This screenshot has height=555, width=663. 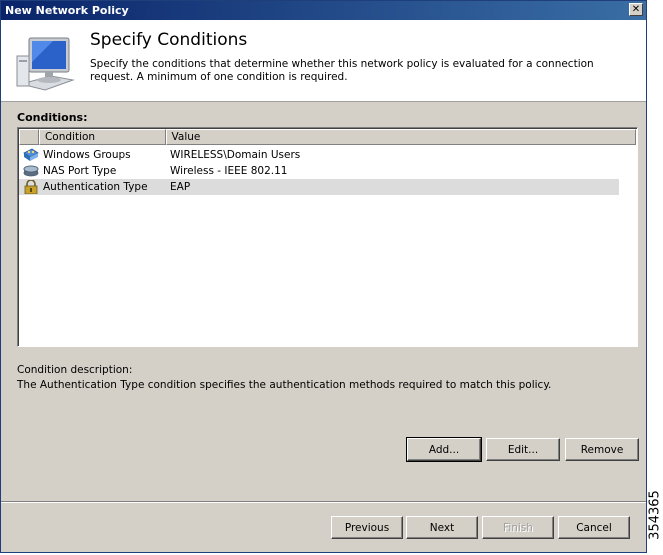 What do you see at coordinates (400, 137) in the screenshot?
I see `column-header-value: Value` at bounding box center [400, 137].